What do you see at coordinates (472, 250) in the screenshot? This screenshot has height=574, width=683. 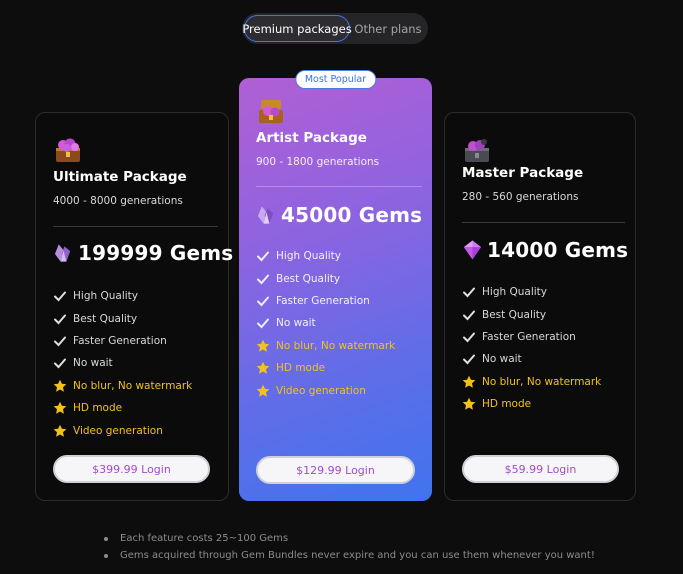 I see `purple-gem-icon` at bounding box center [472, 250].